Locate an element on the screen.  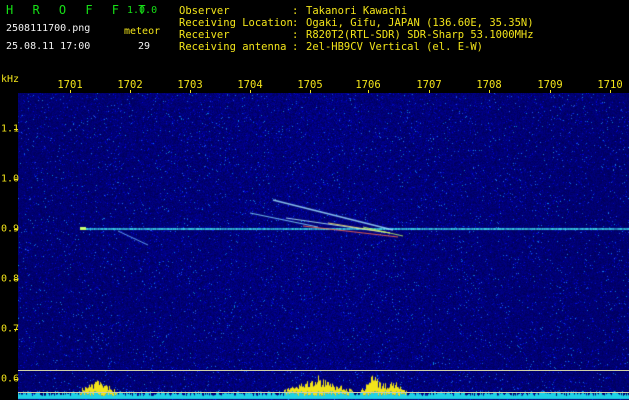
info-value-observer: Takanori Kawachi is located at coordinates (357, 11).